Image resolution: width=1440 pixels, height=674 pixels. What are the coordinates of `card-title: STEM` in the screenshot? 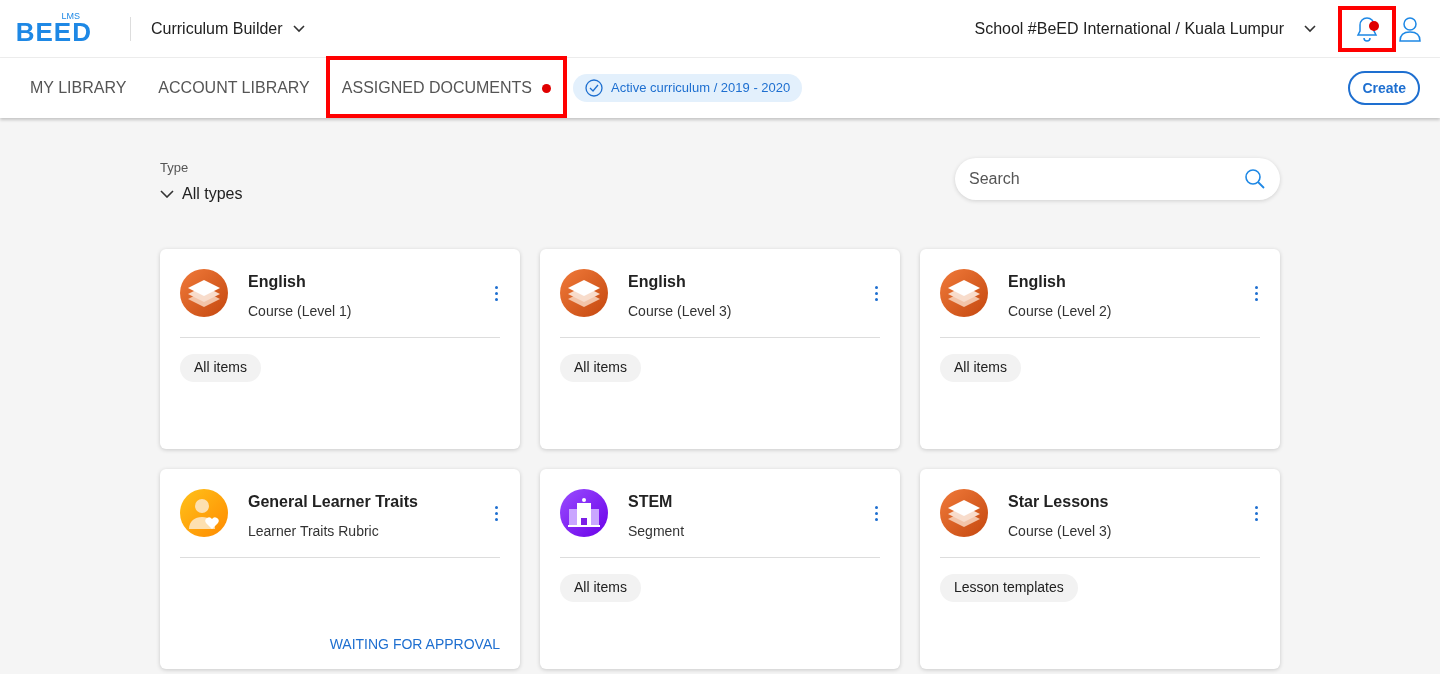 It's located at (651, 501).